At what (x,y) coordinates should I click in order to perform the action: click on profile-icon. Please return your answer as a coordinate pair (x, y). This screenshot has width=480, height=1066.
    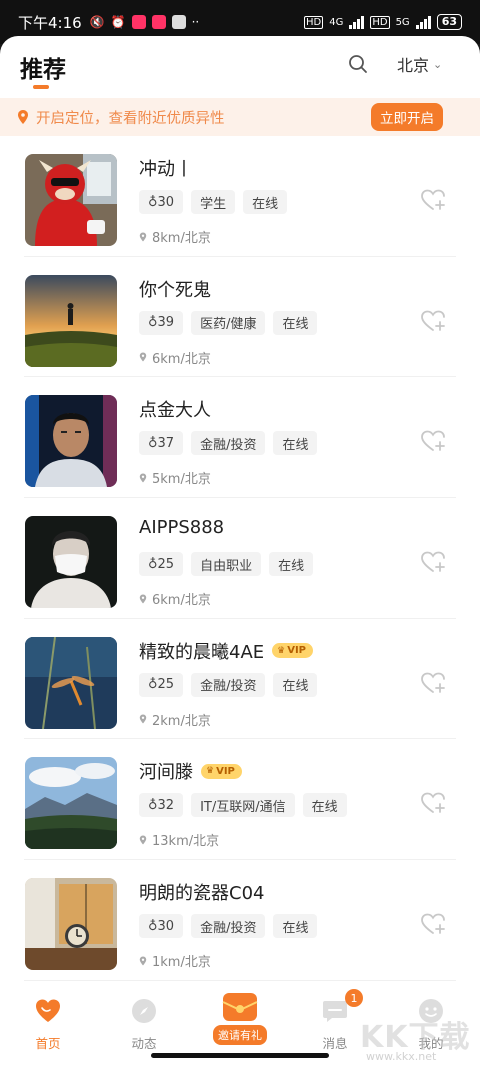
    Looking at the image, I should click on (431, 1011).